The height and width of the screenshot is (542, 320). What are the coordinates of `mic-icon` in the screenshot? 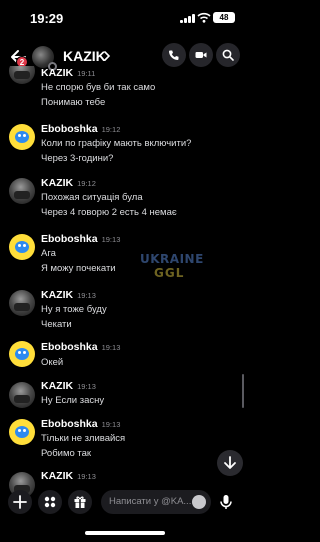 It's located at (226, 502).